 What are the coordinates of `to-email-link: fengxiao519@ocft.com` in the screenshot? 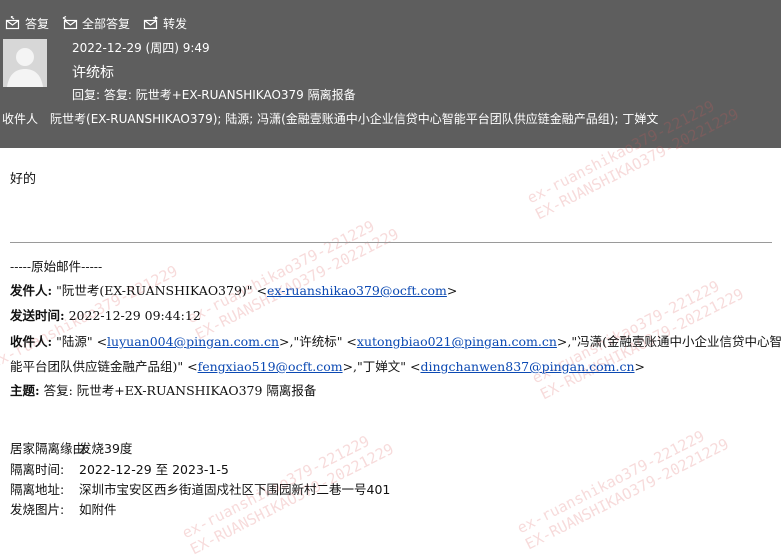 It's located at (270, 366).